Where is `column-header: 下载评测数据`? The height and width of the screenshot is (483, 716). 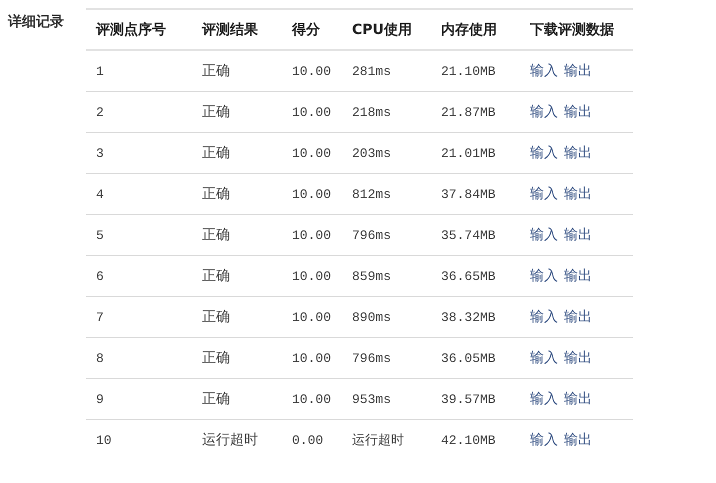
column-header: 下载评测数据 is located at coordinates (576, 29).